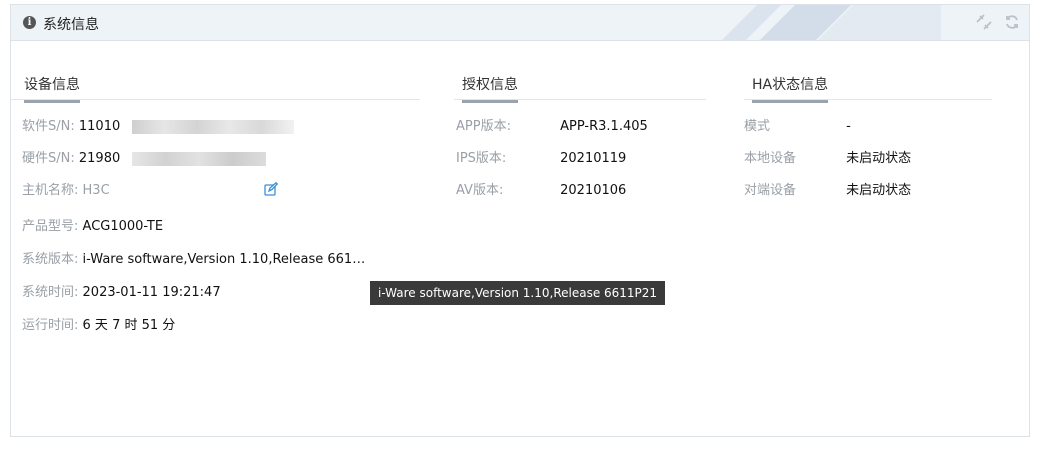 This screenshot has width=1053, height=458. I want to click on ha-peer-label: 对端设备, so click(770, 190).